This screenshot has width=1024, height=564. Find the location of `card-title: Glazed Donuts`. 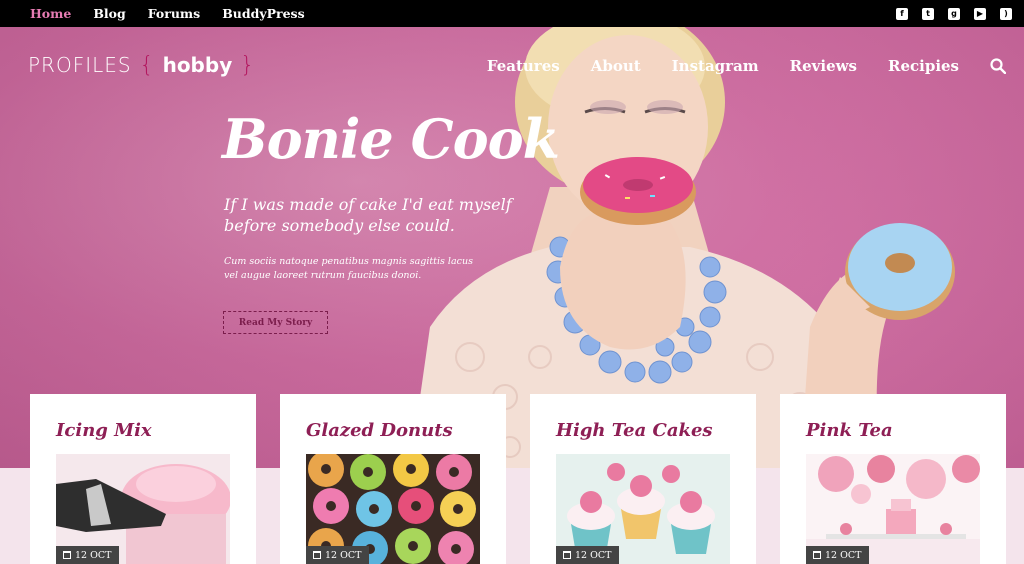

card-title: Glazed Donuts is located at coordinates (393, 430).